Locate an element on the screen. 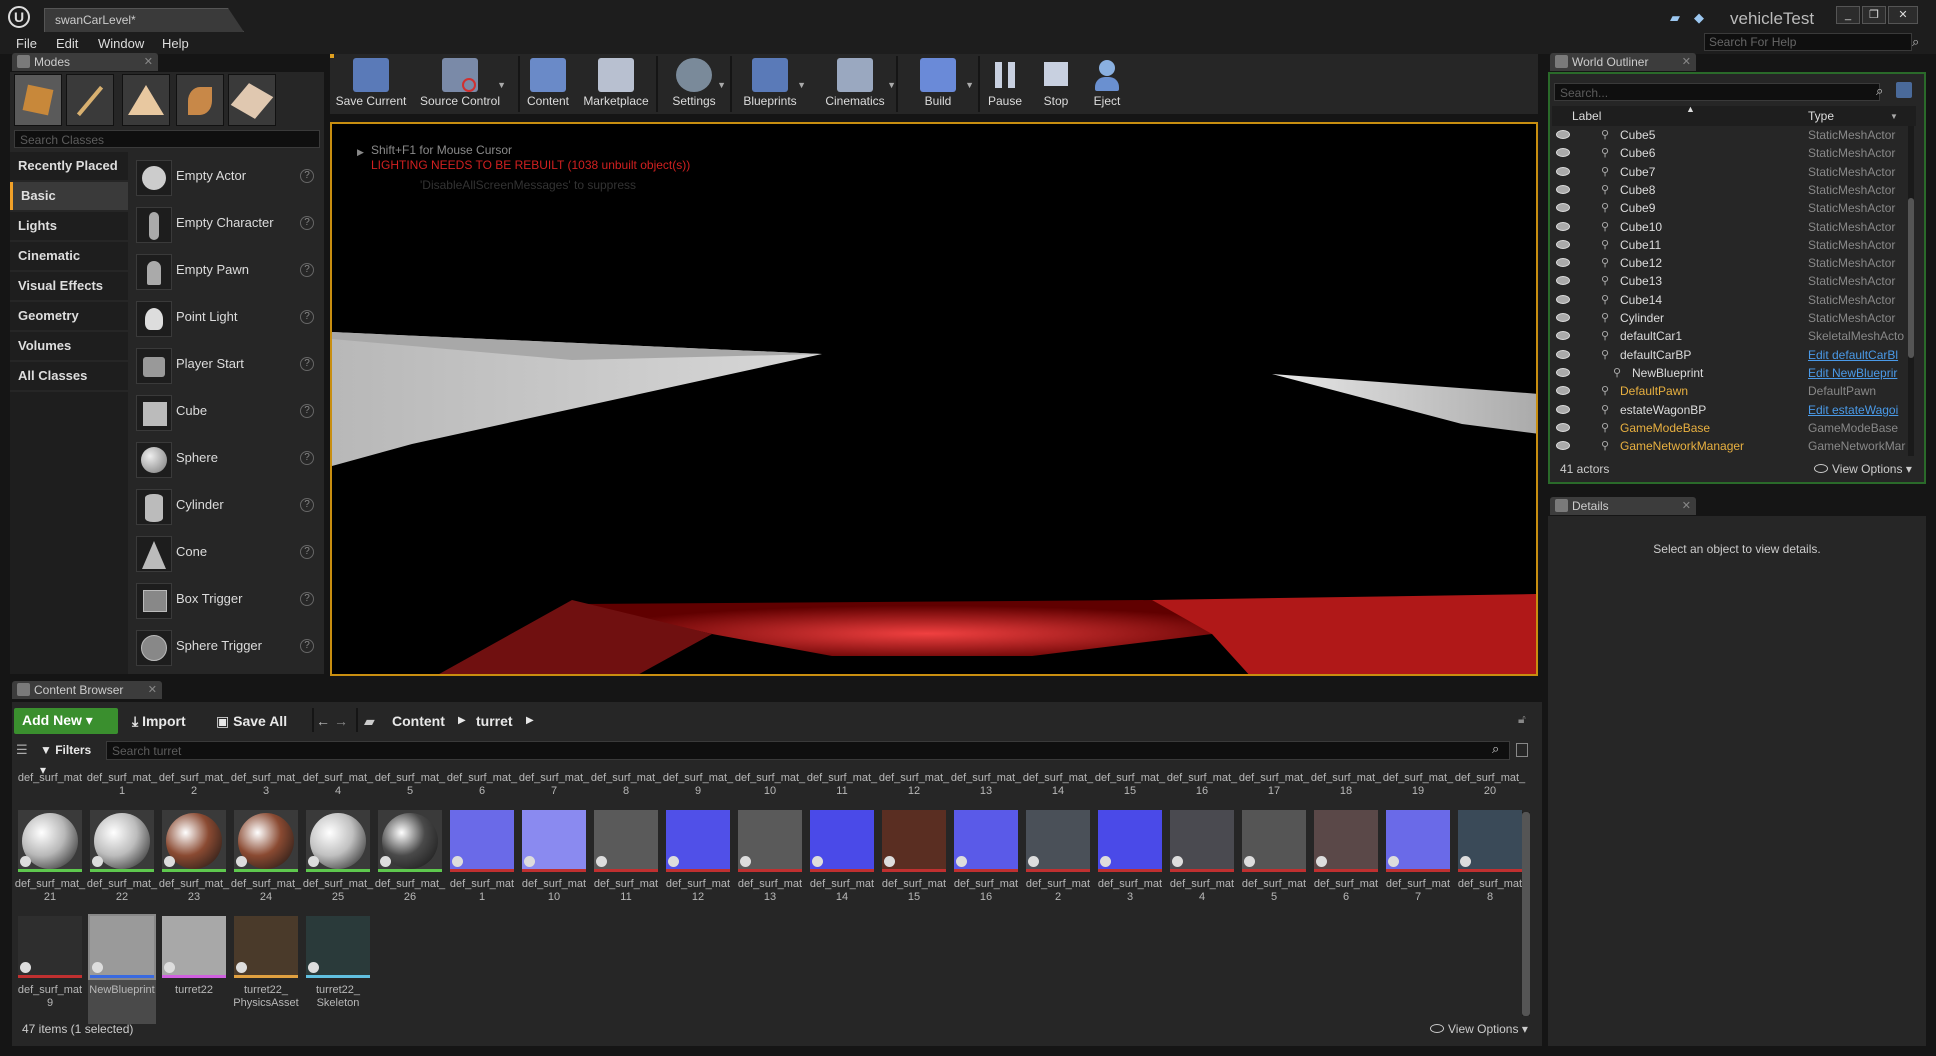 This screenshot has width=1936, height=1056. place-item-empty-character: Empty Character? is located at coordinates (226, 224).